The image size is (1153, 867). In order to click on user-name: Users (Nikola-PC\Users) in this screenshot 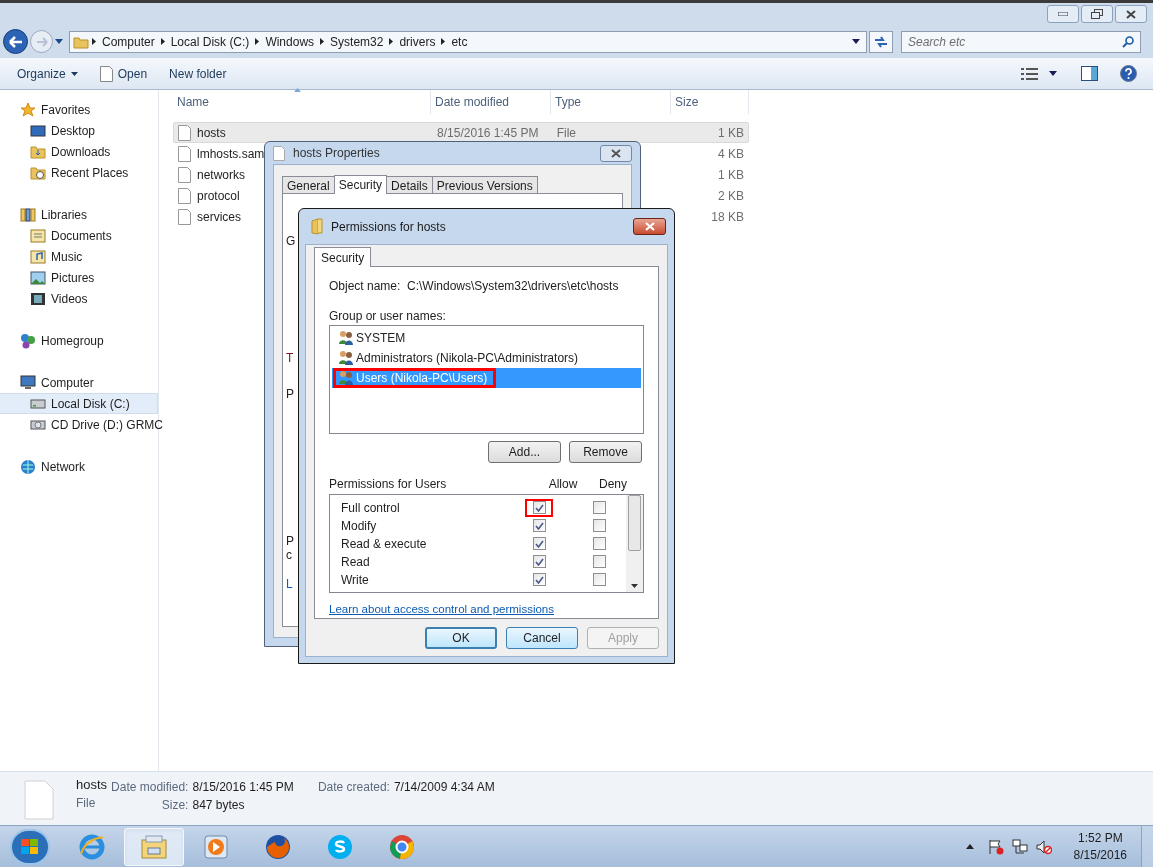, I will do `click(422, 378)`.